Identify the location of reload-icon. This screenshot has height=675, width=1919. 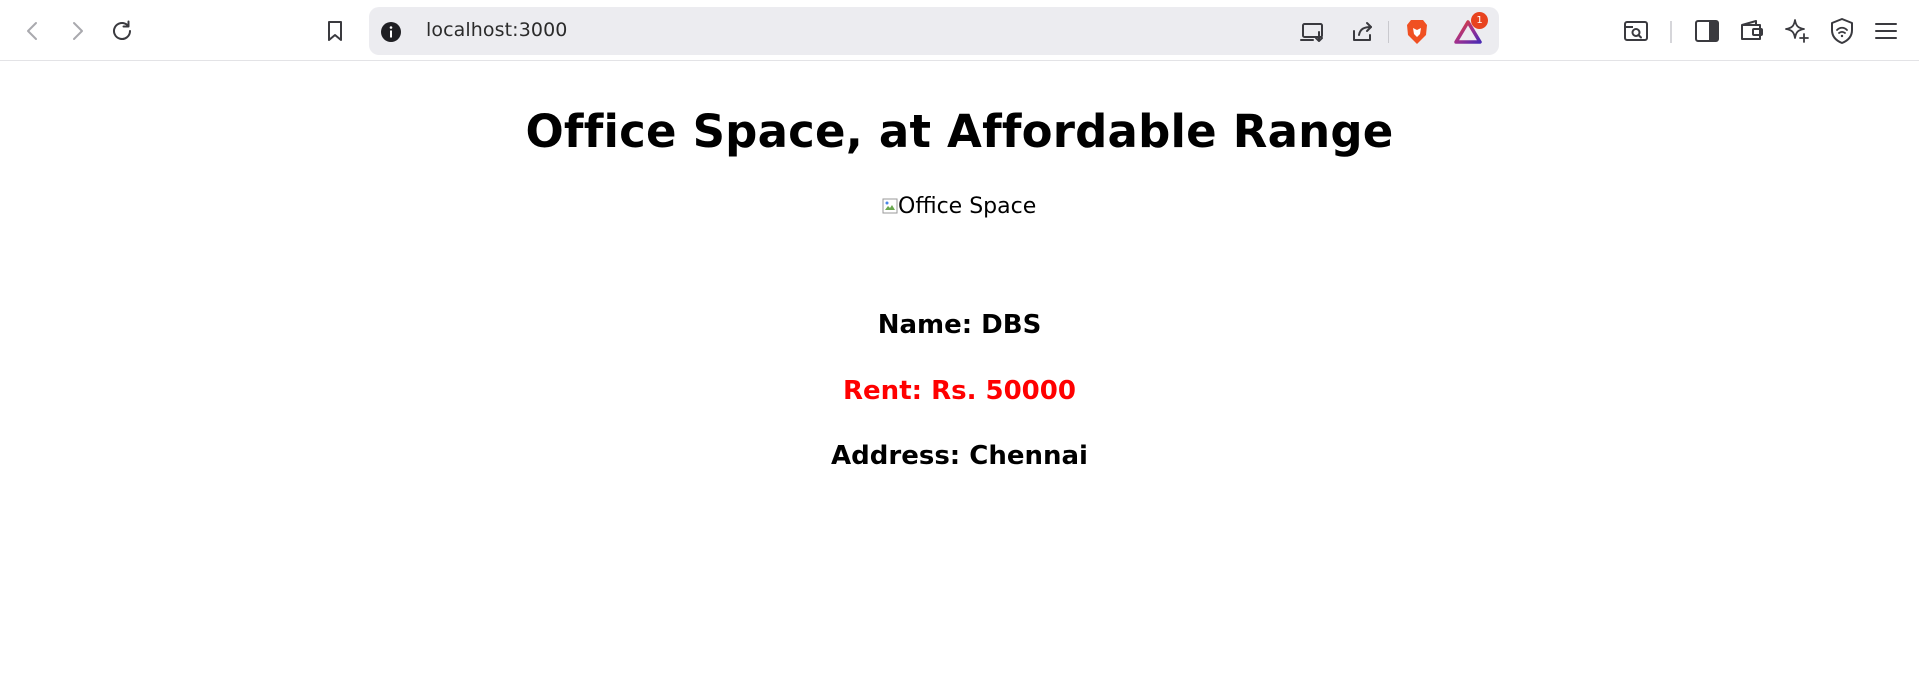
(122, 31).